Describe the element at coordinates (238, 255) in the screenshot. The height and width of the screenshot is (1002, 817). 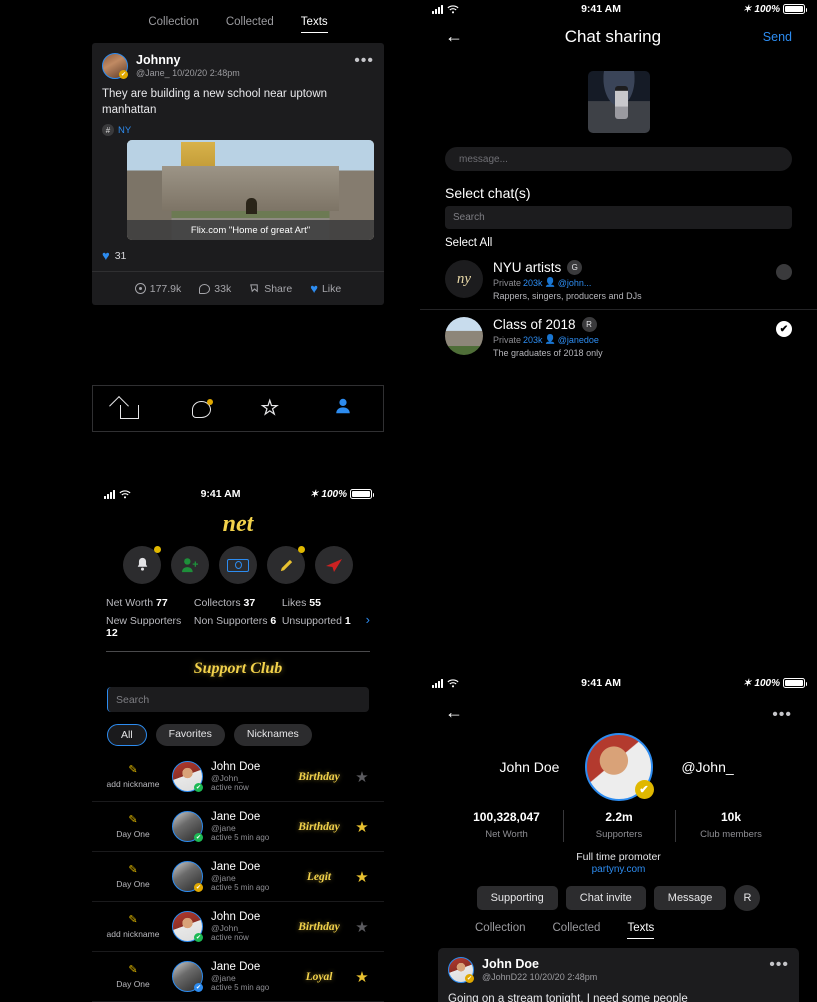
I see `post-likes-row: ♥ 31` at that location.